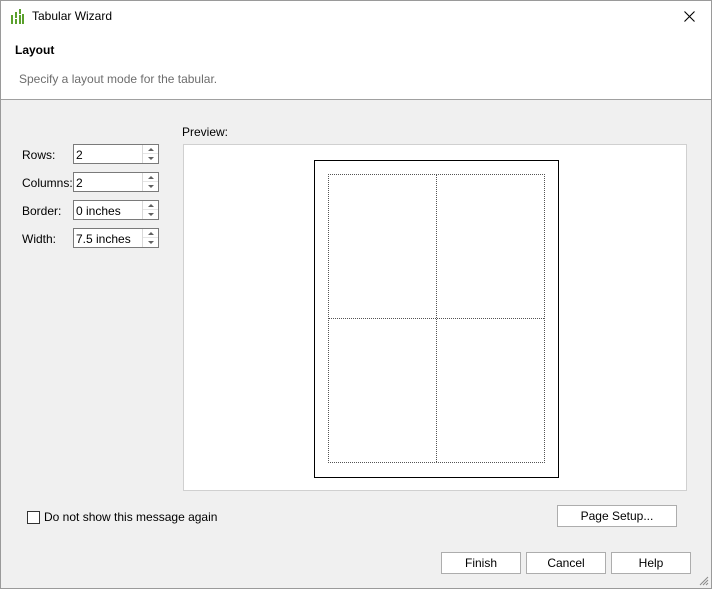 This screenshot has width=712, height=589. Describe the element at coordinates (72, 16) in the screenshot. I see `window-title: Tabular Wizard` at that location.